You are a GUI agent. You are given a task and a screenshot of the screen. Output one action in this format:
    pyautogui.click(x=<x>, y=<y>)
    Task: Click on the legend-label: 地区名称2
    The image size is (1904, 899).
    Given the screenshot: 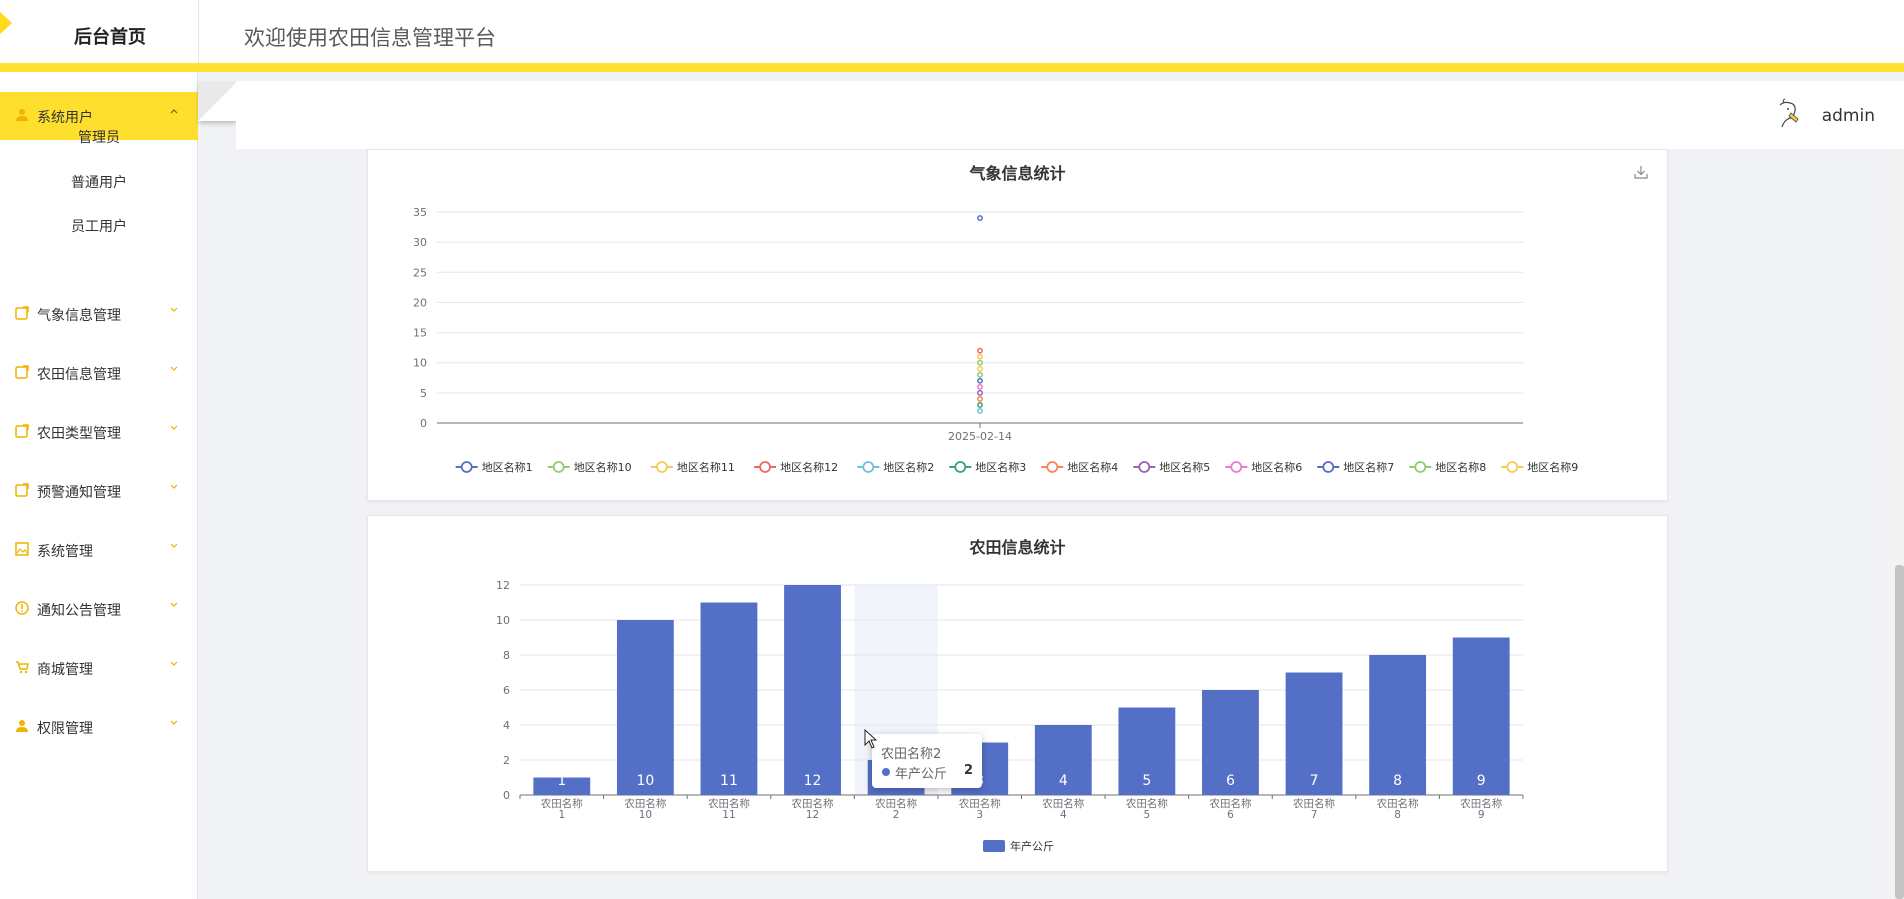 What is the action you would take?
    pyautogui.click(x=908, y=467)
    